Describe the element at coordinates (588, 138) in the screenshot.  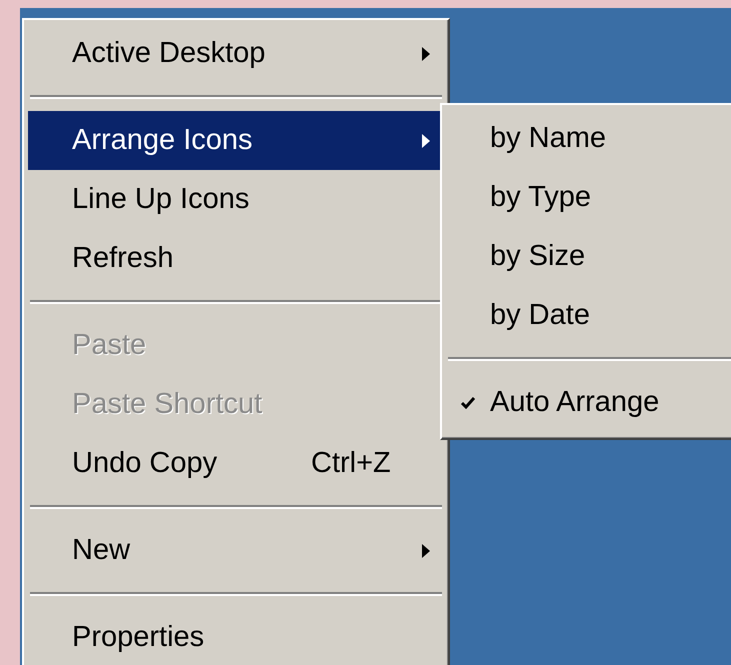
I see `menu-item: by Name` at that location.